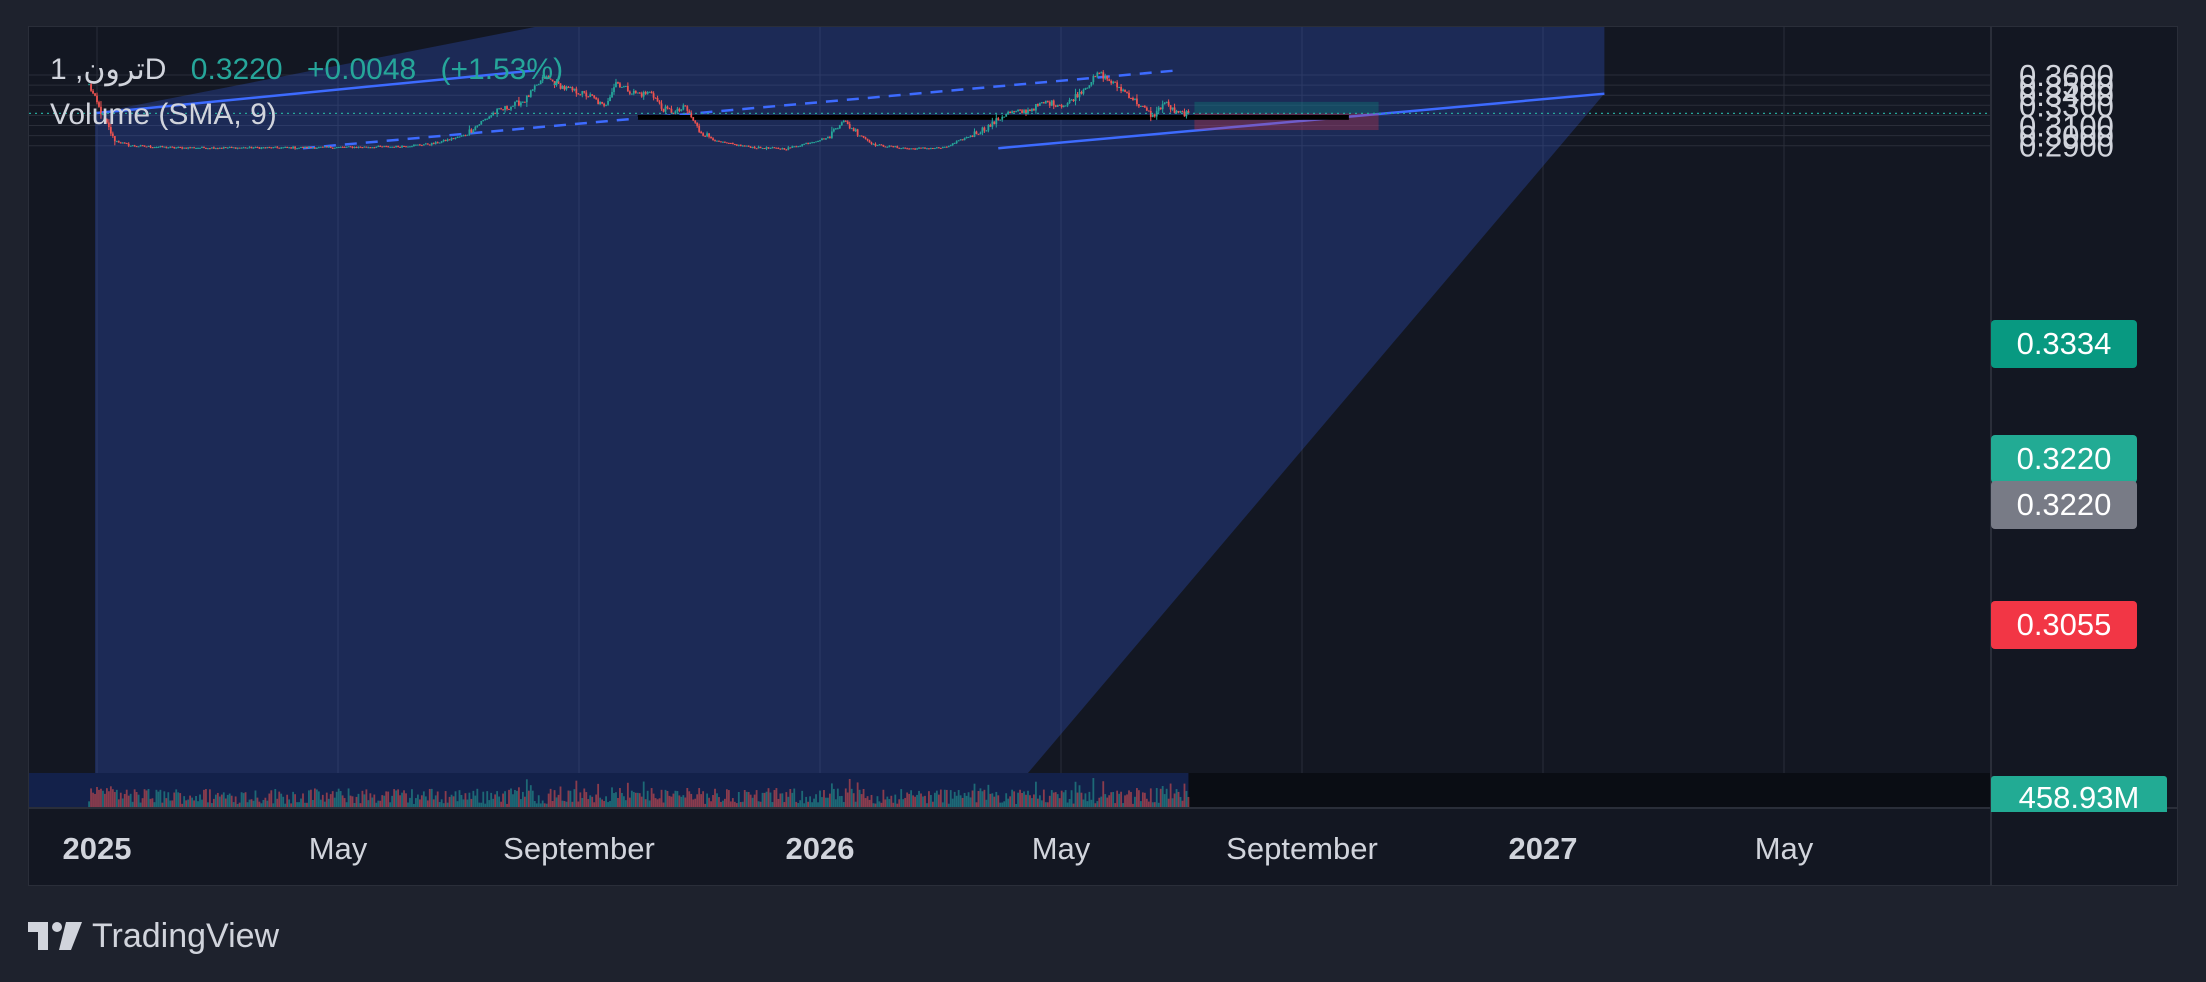 The width and height of the screenshot is (2206, 982). What do you see at coordinates (153, 936) in the screenshot?
I see `tradingview-logo: TradingView` at bounding box center [153, 936].